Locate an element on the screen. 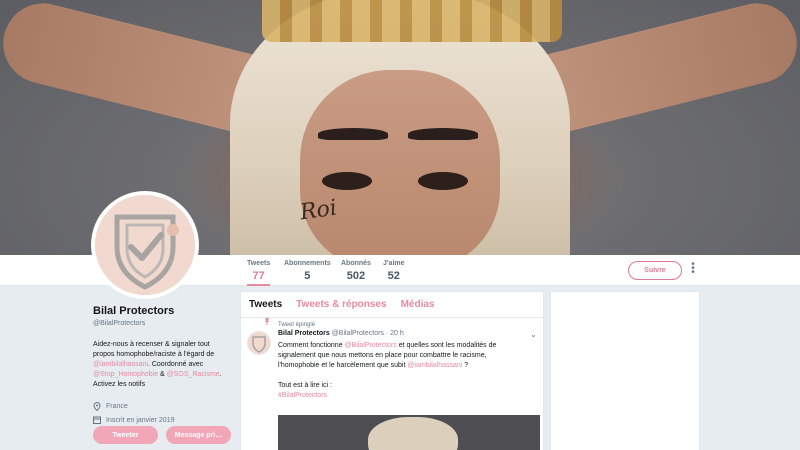 The width and height of the screenshot is (800, 450). stat-label: Tweets is located at coordinates (259, 263).